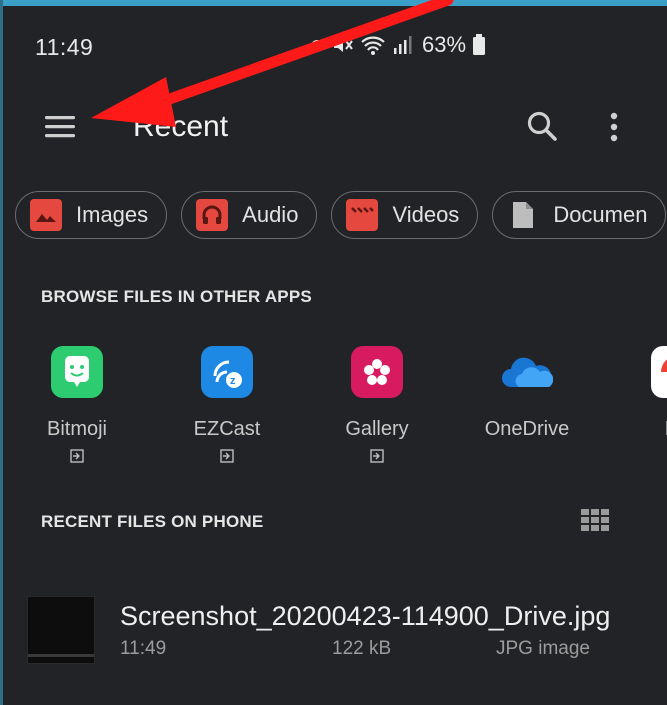 The image size is (667, 705). I want to click on app-name: EZCast, so click(227, 429).